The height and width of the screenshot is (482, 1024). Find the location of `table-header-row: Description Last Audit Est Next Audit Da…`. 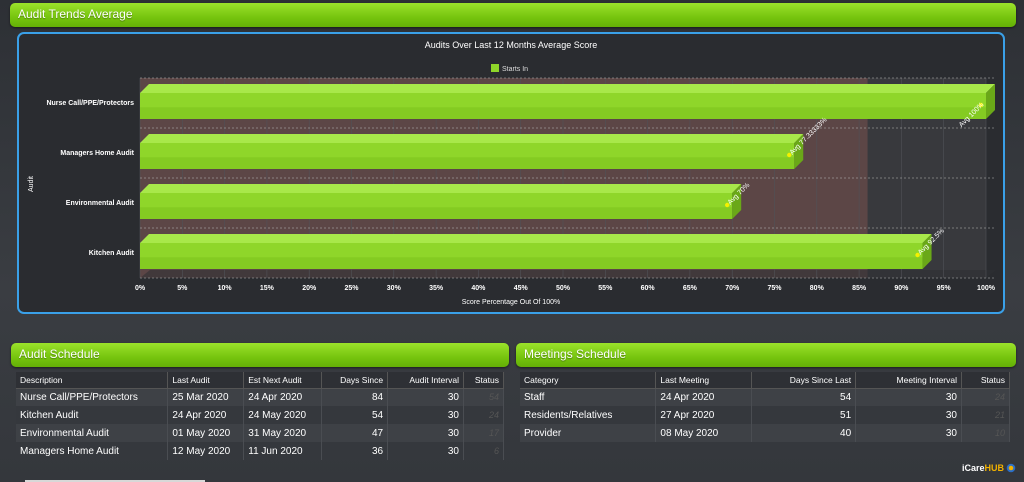

table-header-row: Description Last Audit Est Next Audit Da… is located at coordinates (260, 380).